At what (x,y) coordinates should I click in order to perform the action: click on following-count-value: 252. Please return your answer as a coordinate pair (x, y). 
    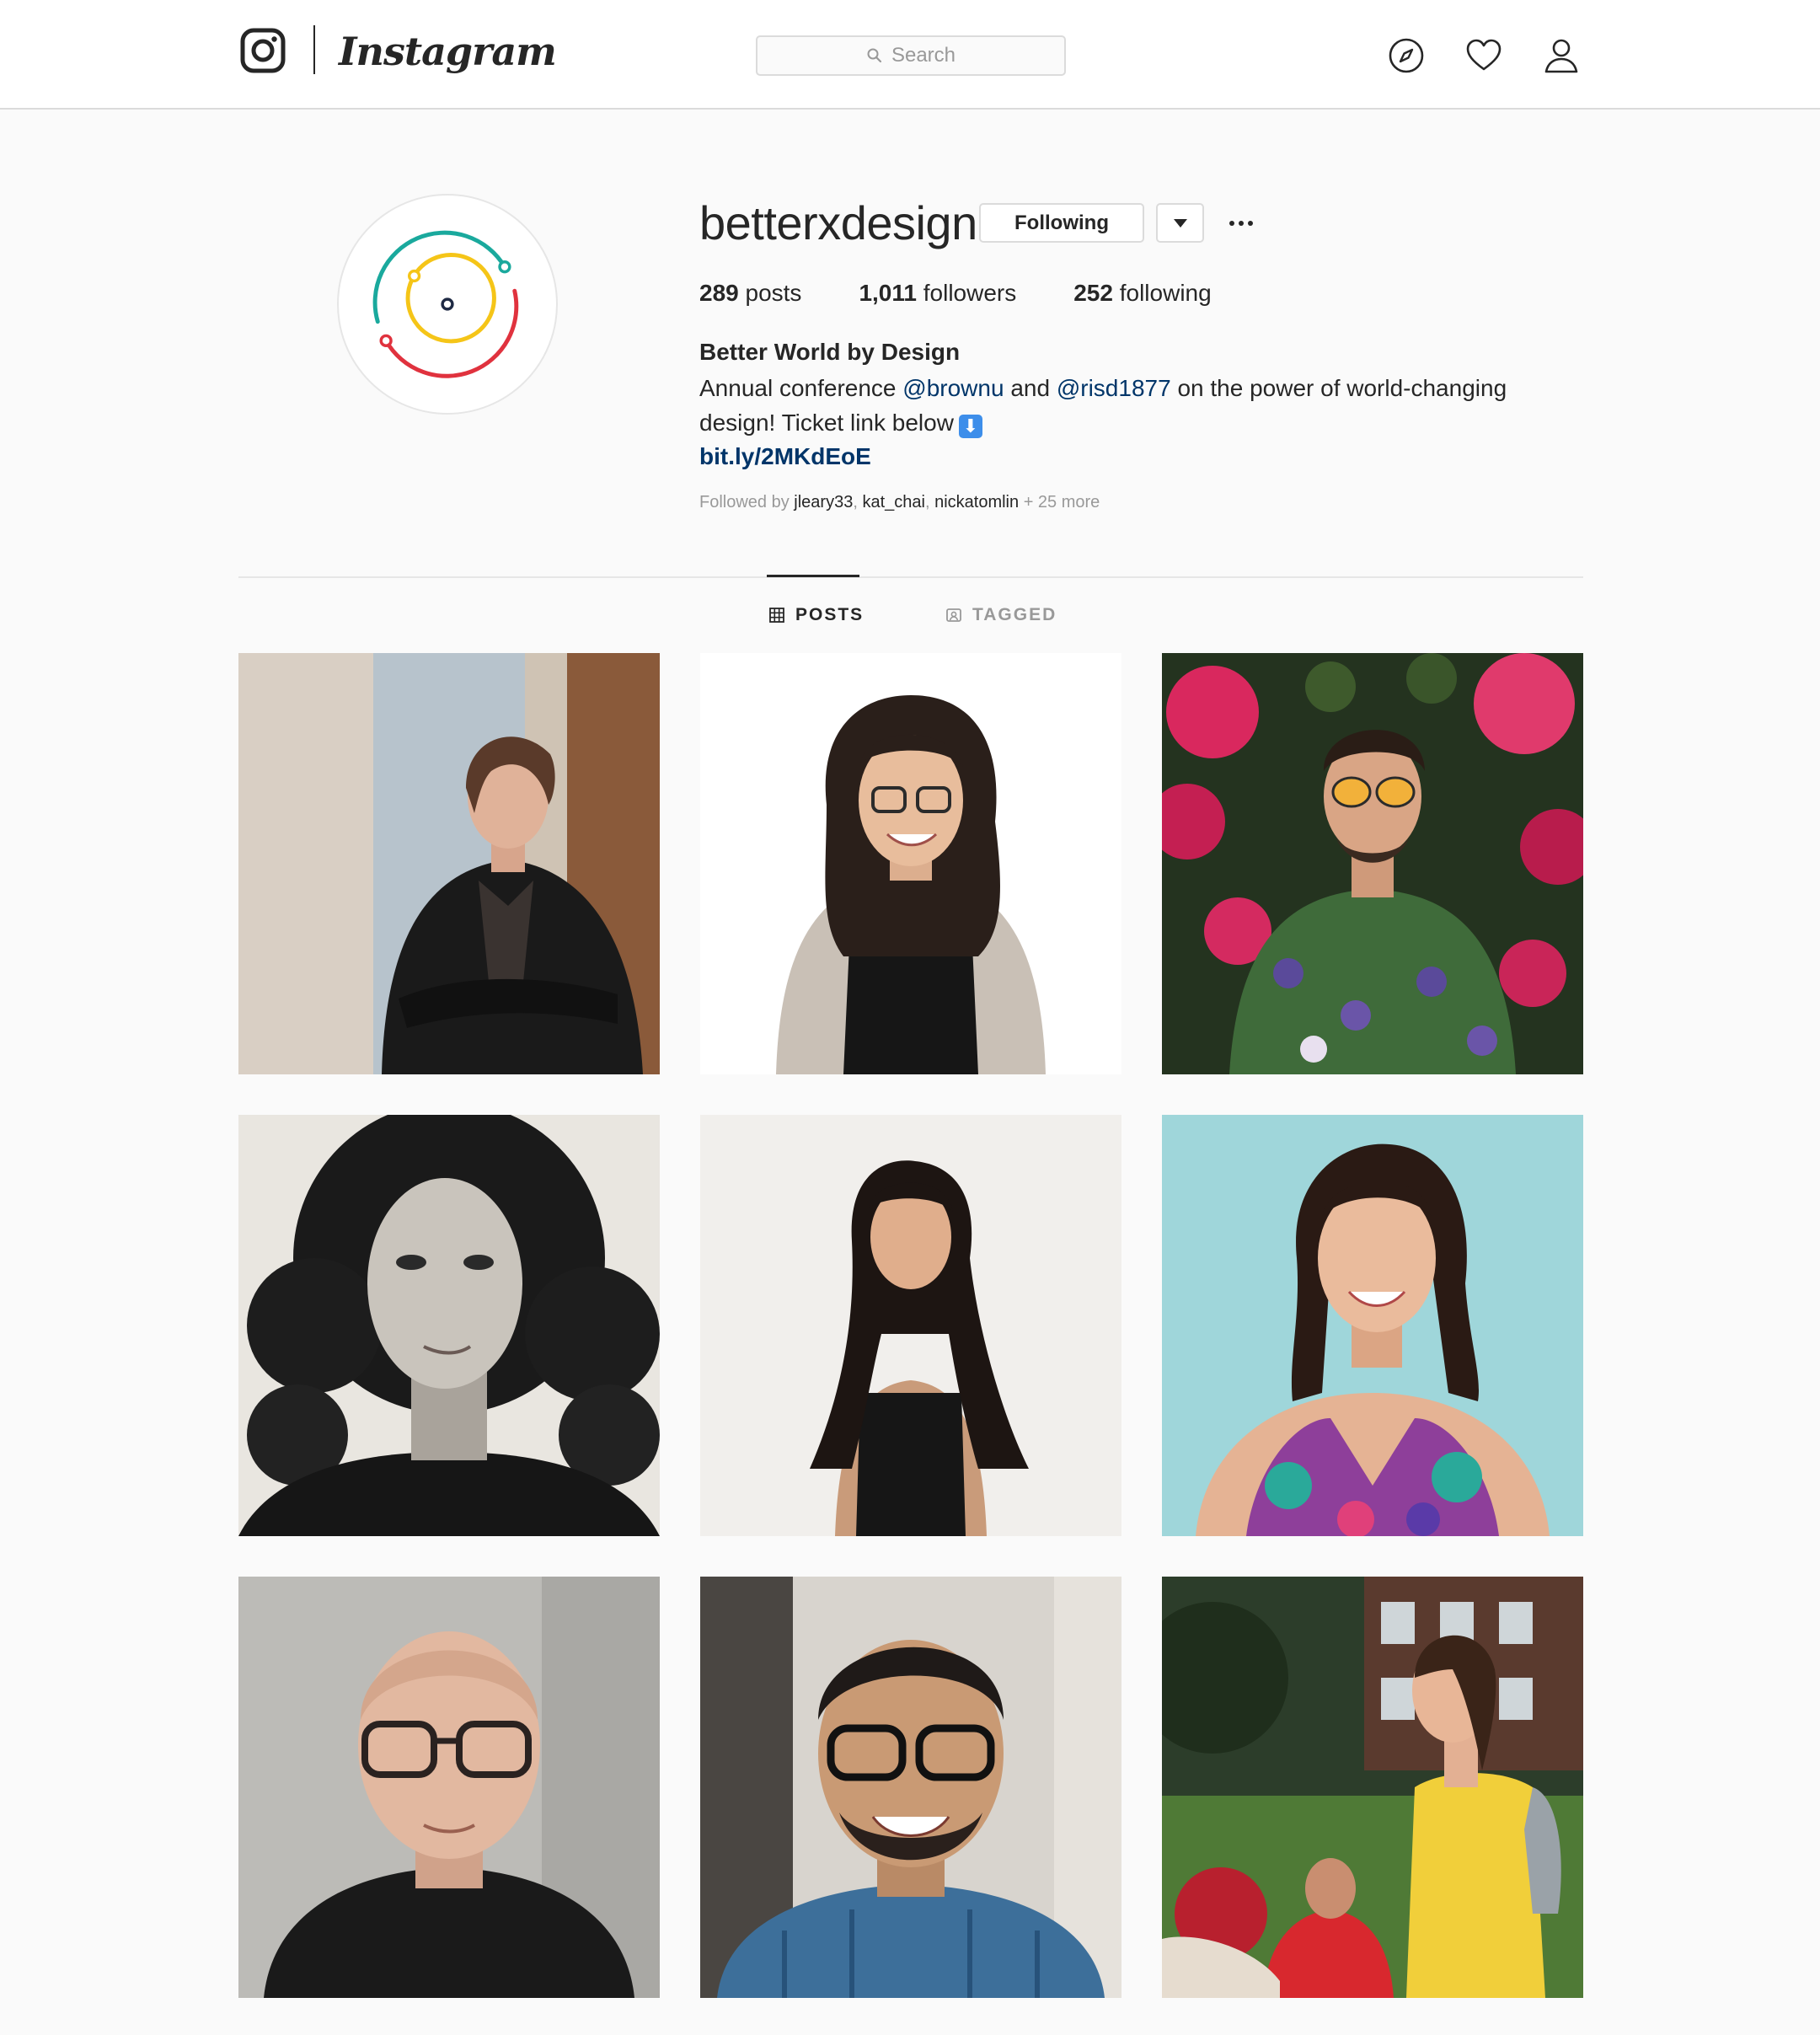
    Looking at the image, I should click on (1093, 293).